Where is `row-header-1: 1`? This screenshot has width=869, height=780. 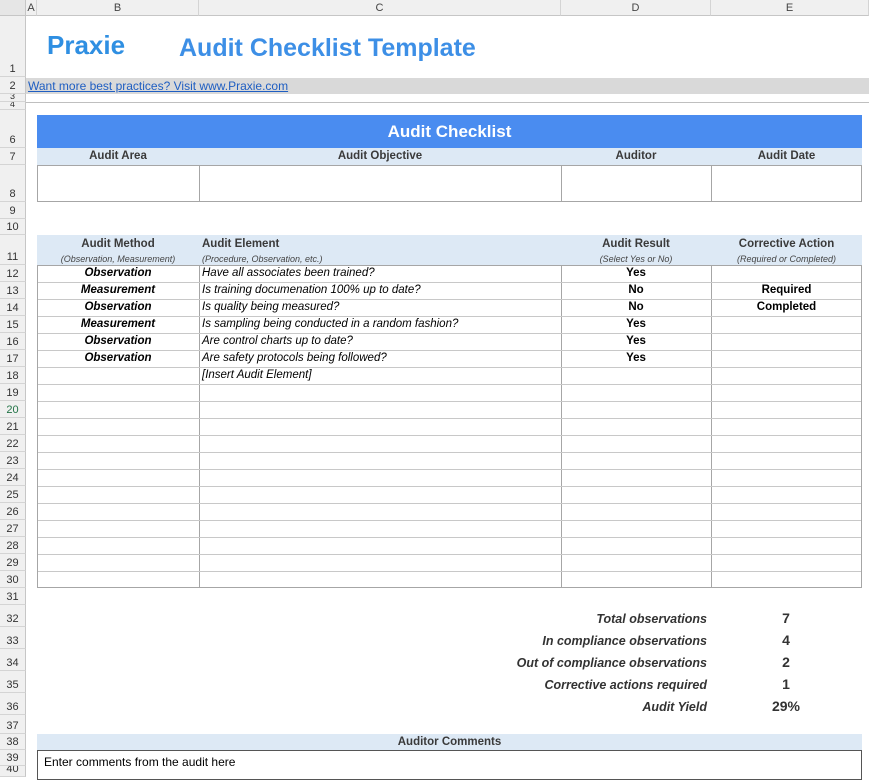 row-header-1: 1 is located at coordinates (13, 46).